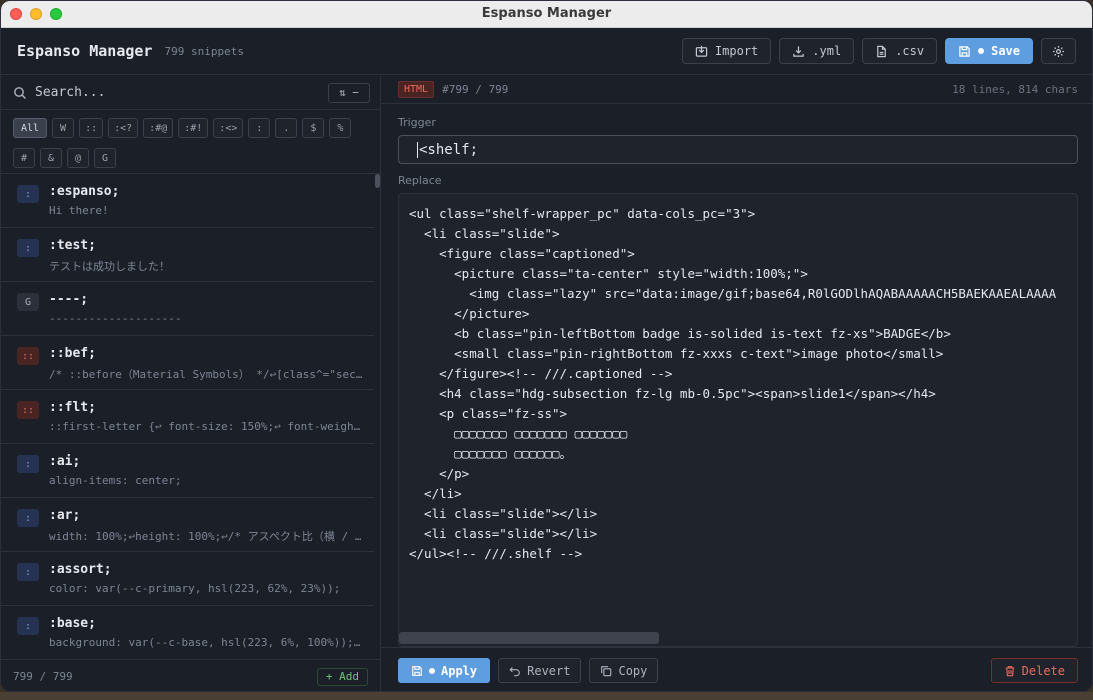  What do you see at coordinates (43, 676) in the screenshot?
I see `list-count: 799 / 799` at bounding box center [43, 676].